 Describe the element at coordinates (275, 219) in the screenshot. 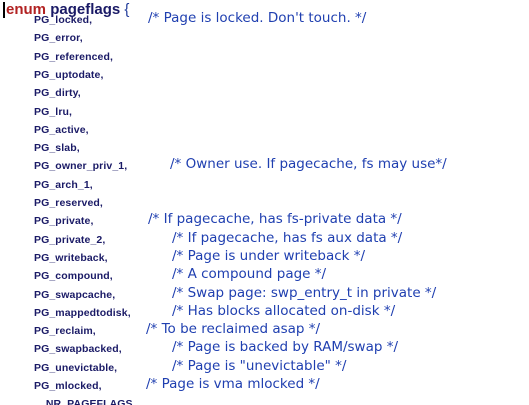

I see `flag-comment: /* If pagecache, has fs-private data */` at that location.